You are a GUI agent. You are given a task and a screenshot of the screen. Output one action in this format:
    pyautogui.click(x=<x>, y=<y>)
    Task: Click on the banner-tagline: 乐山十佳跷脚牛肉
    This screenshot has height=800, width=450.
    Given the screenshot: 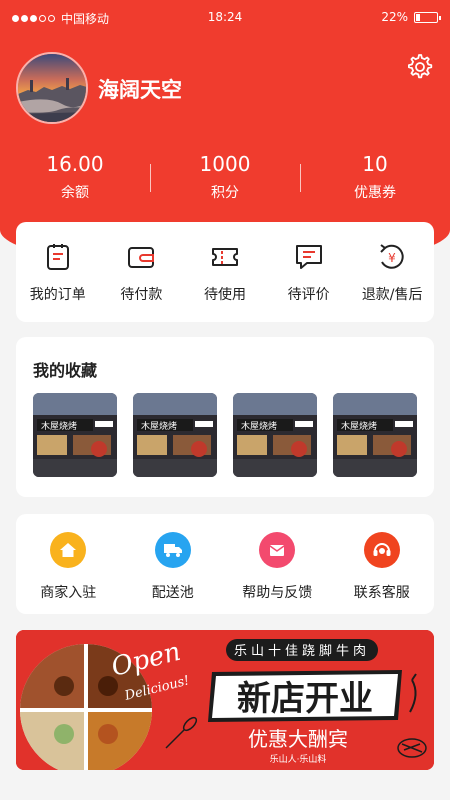 What is the action you would take?
    pyautogui.click(x=302, y=651)
    